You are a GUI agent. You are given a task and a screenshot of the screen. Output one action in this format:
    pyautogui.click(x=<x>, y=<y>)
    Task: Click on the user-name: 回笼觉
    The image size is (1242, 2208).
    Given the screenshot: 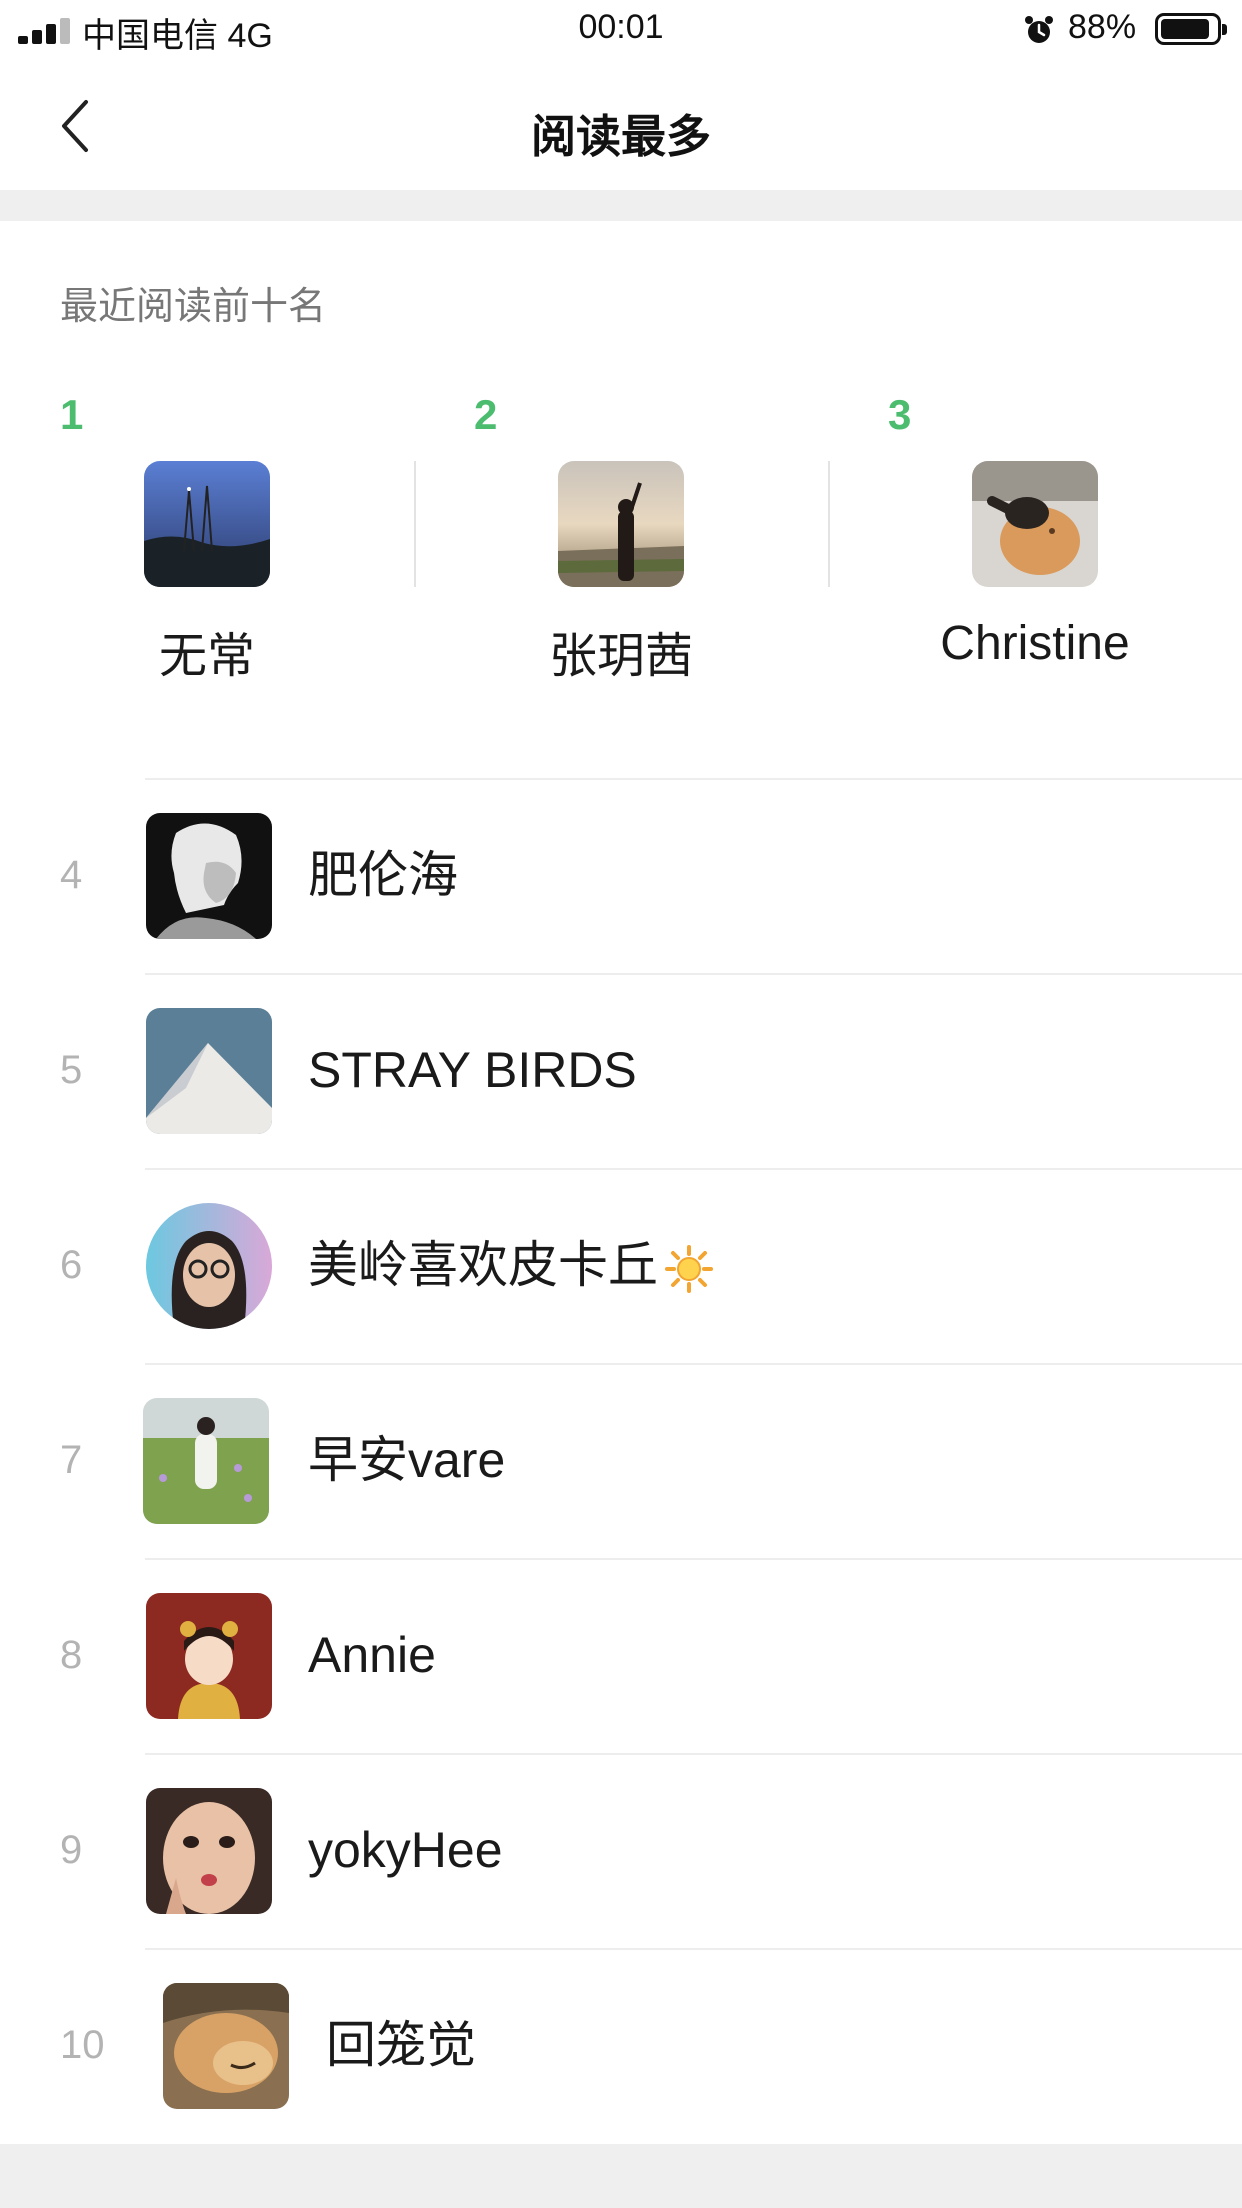 What is the action you would take?
    pyautogui.click(x=401, y=2045)
    